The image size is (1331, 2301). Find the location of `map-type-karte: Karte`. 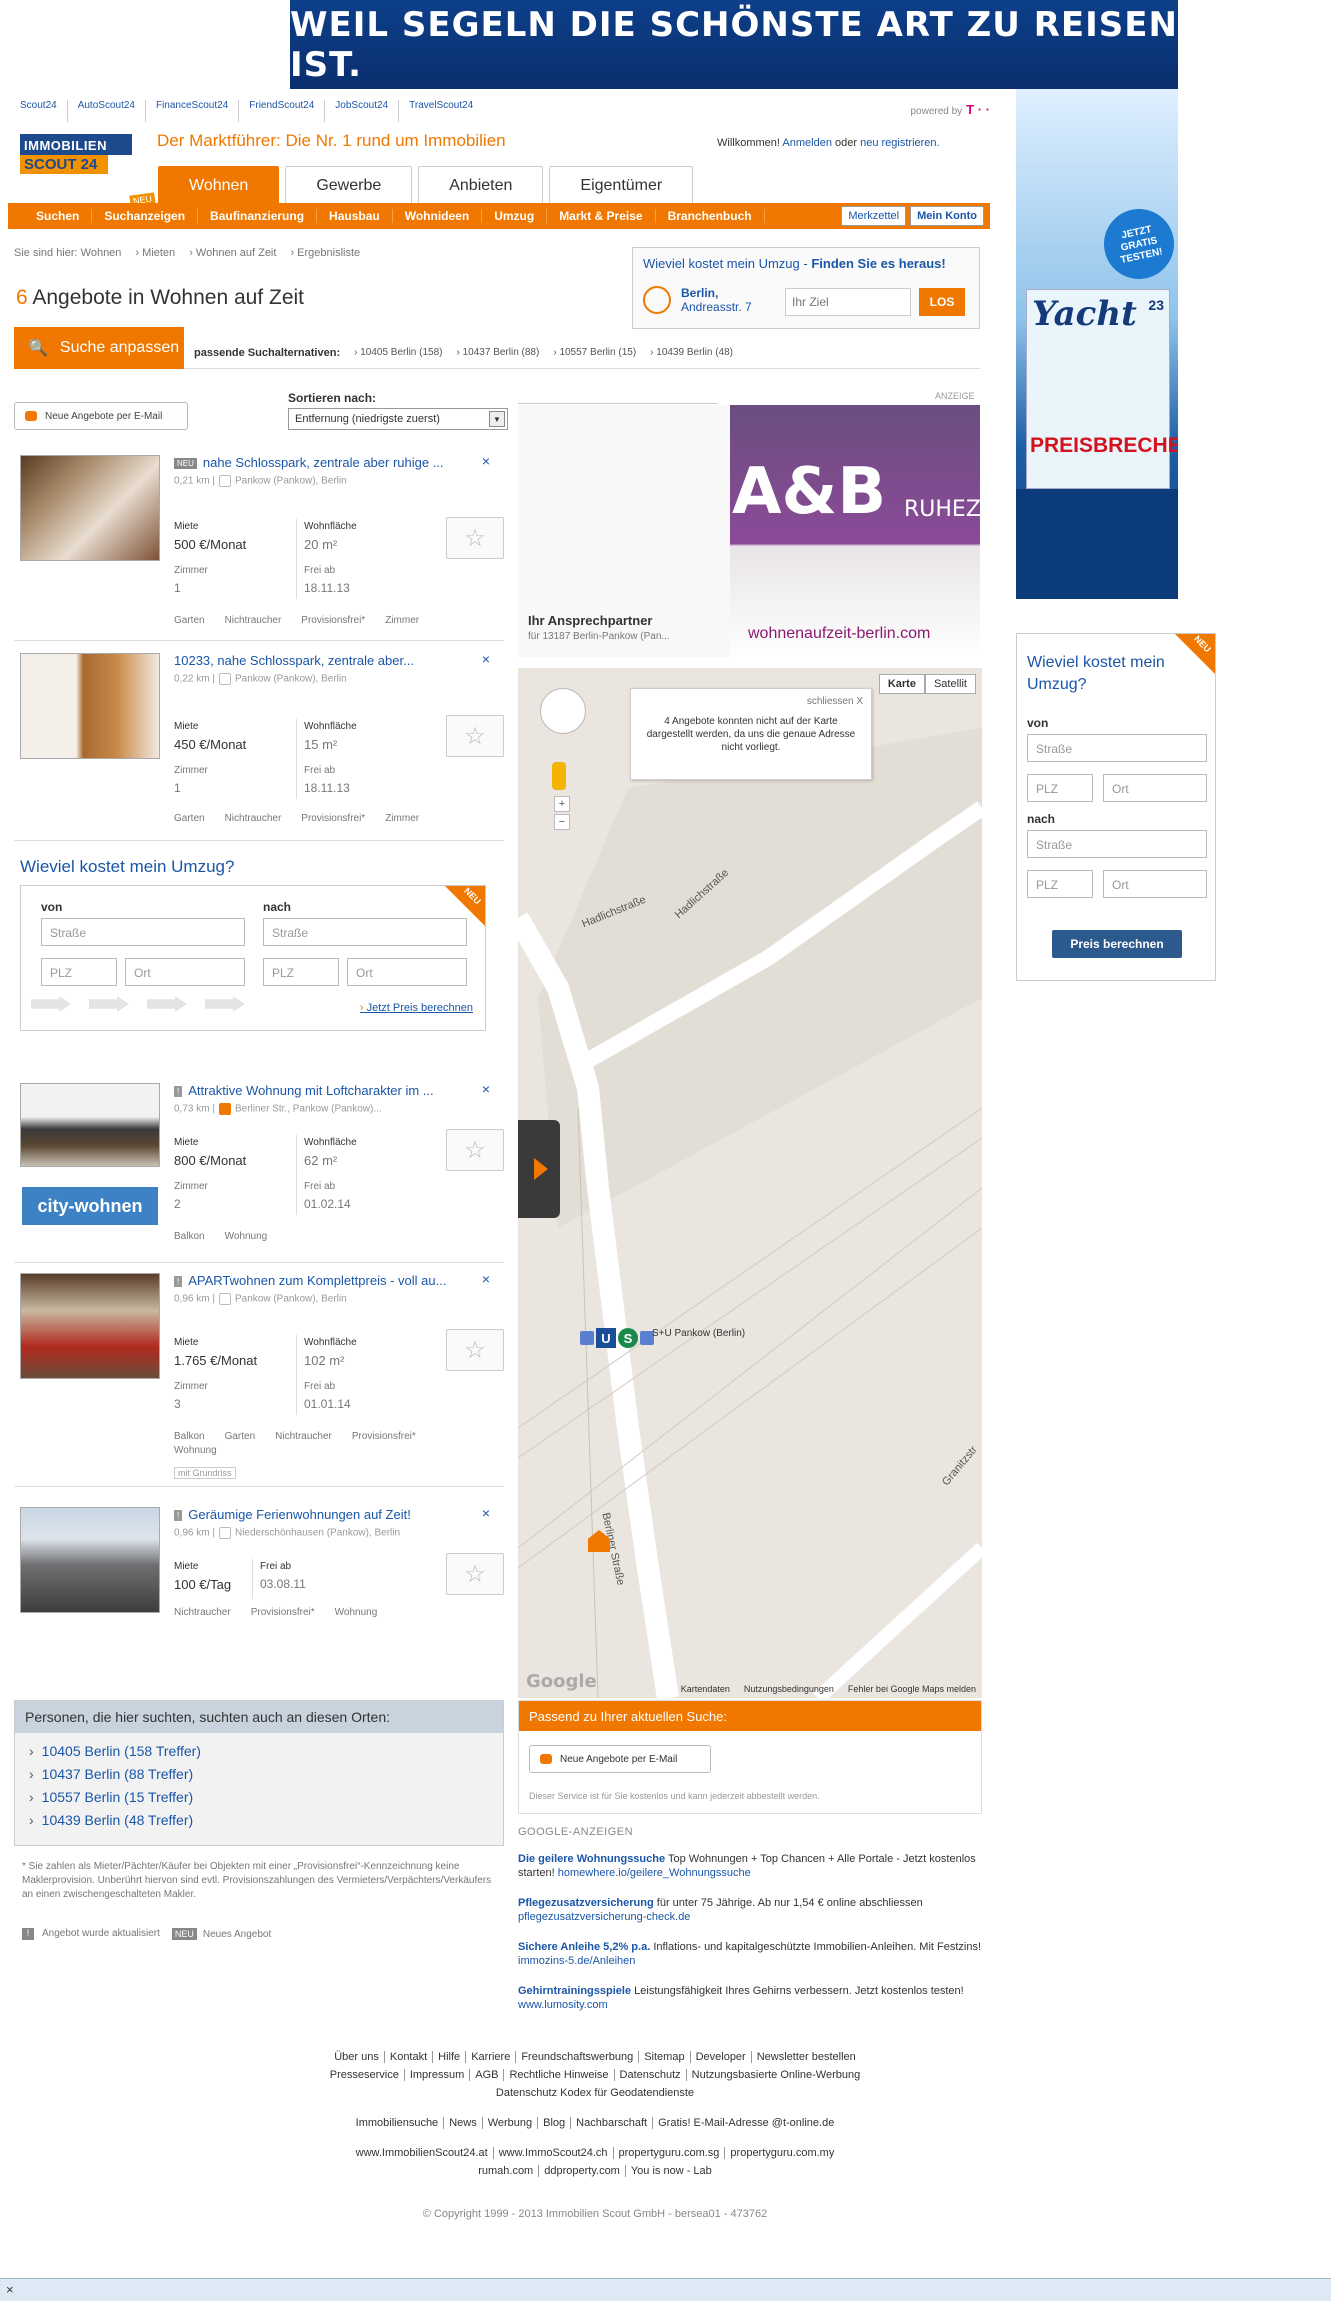

map-type-karte: Karte is located at coordinates (901, 684).